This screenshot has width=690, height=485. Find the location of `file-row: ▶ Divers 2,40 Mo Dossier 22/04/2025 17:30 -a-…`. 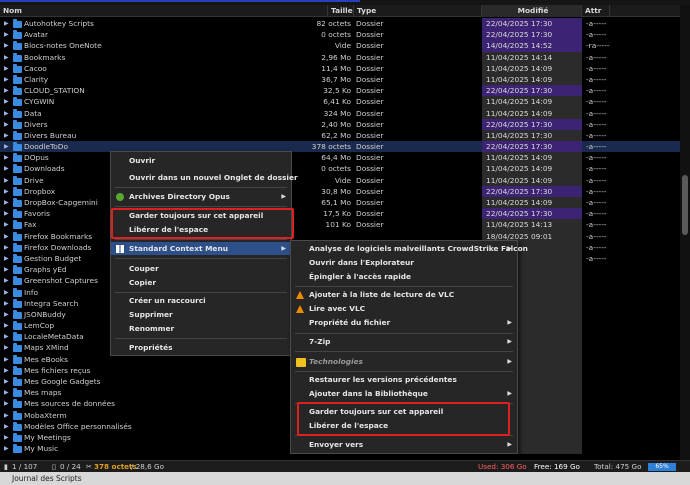

file-row: ▶ Divers 2,40 Mo Dossier 22/04/2025 17:30 -a-… is located at coordinates (340, 124).